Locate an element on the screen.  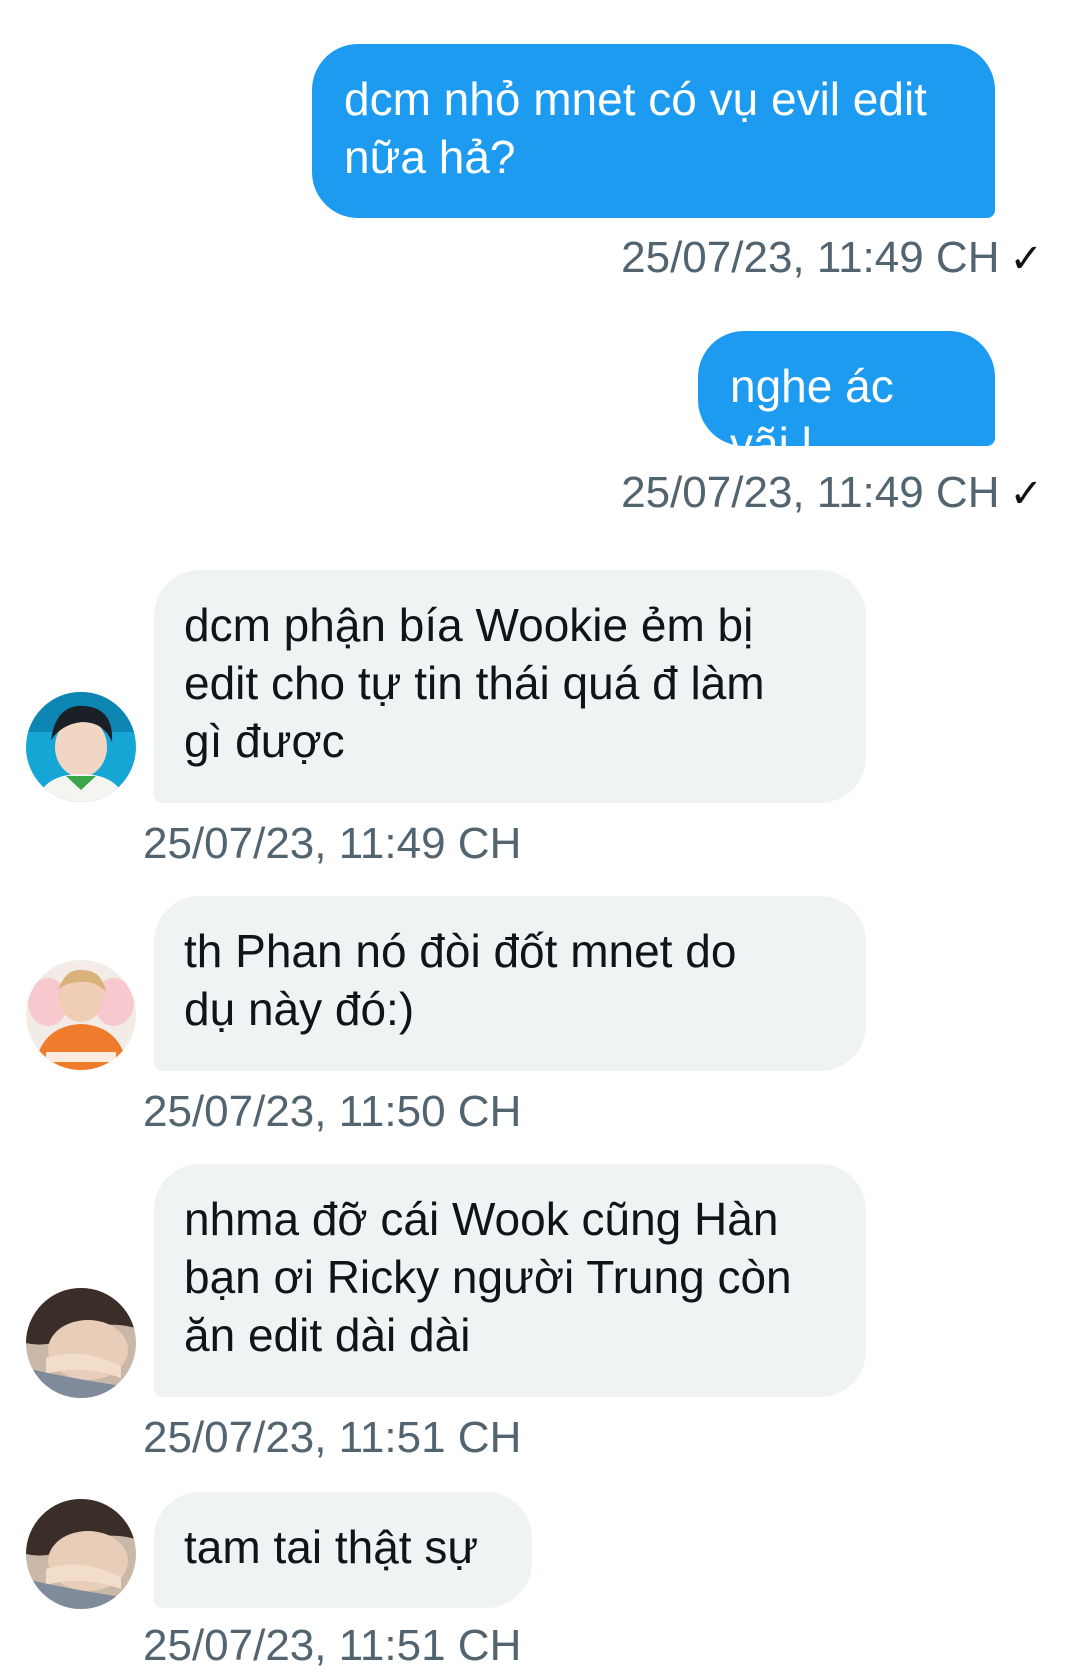
avatar-orange-outfit-person is located at coordinates (81, 1015).